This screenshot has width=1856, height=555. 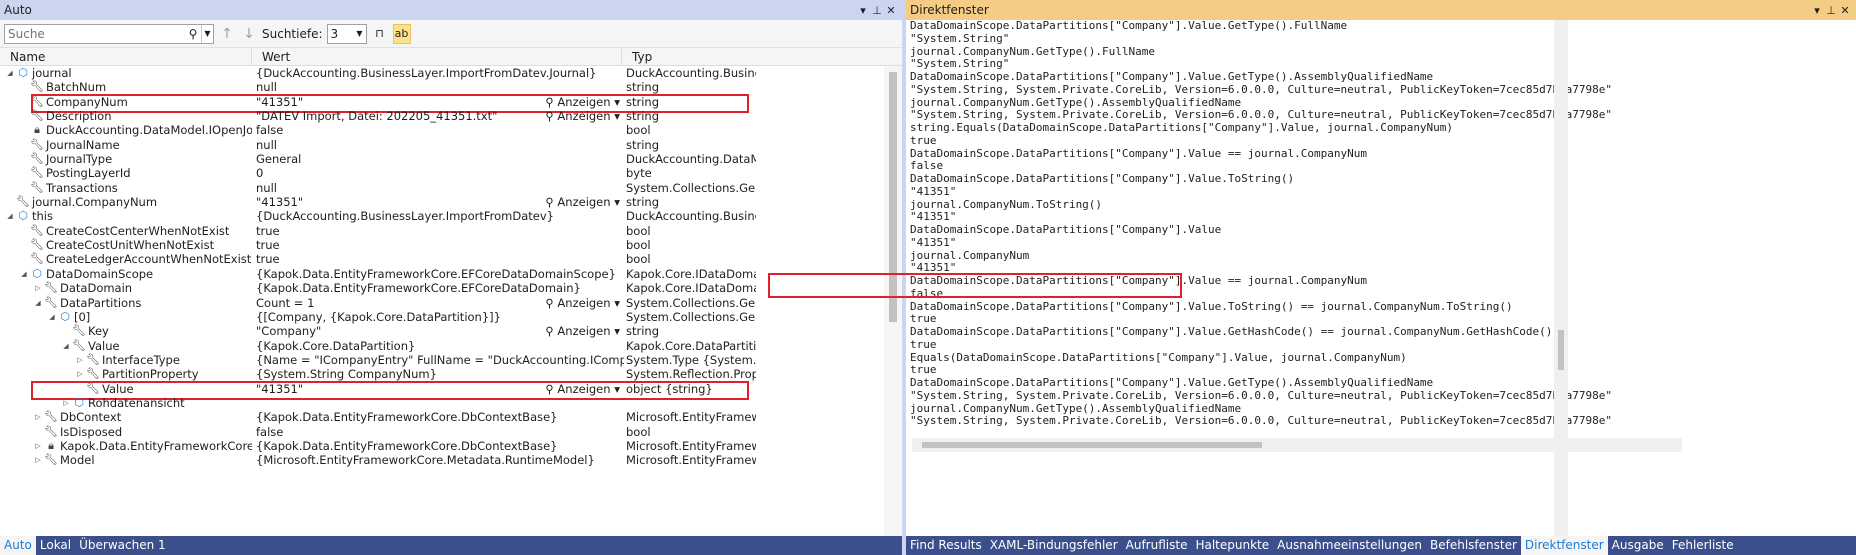 I want to click on table-row: 🔧︎ PostingLayerId 0 byte, so click(x=442, y=173).